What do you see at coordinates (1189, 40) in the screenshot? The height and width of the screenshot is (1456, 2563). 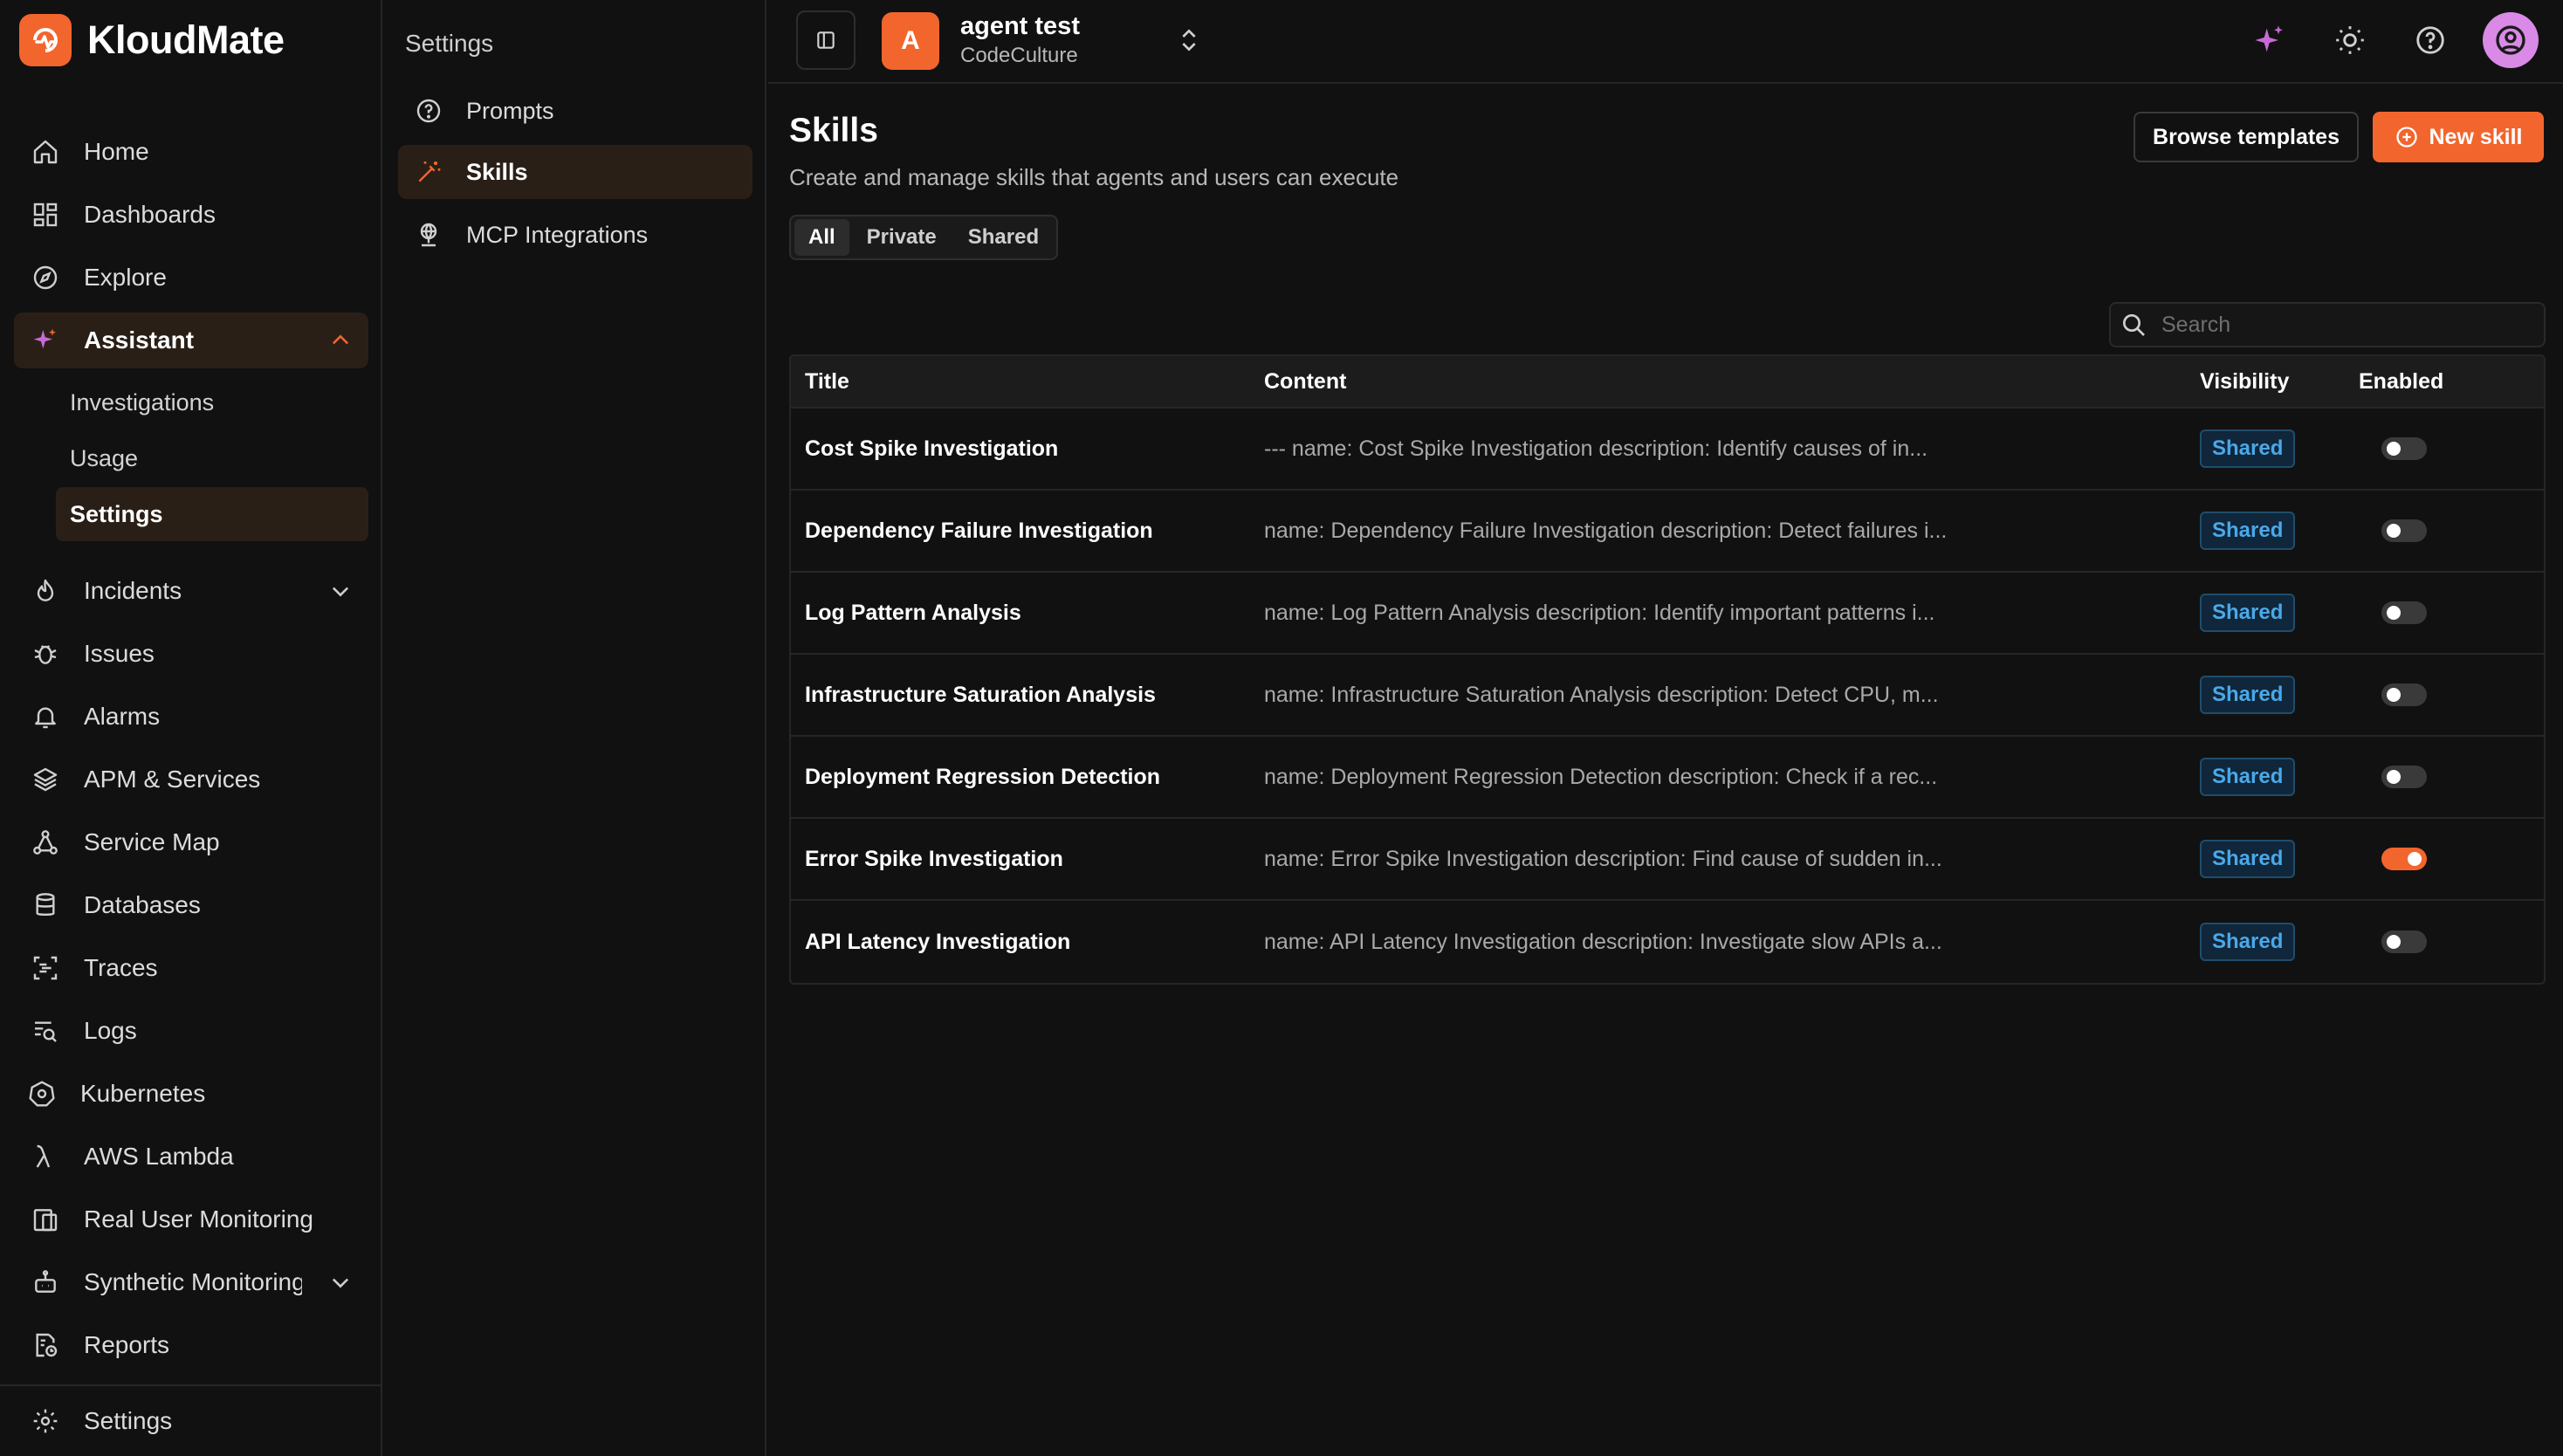 I see `chevrons-up-down-icon` at bounding box center [1189, 40].